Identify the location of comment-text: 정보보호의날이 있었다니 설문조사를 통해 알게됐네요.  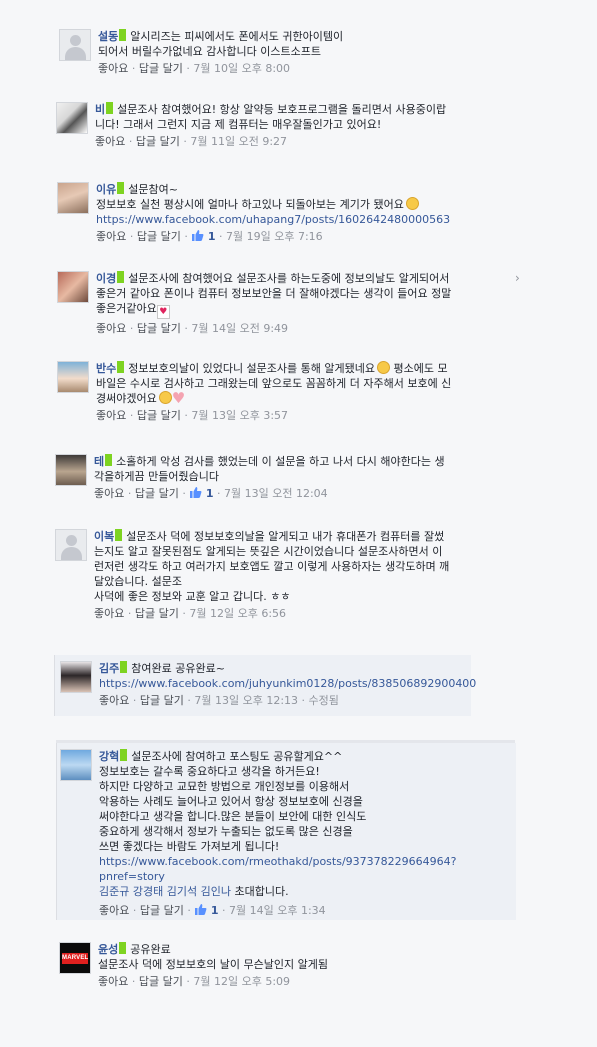
(251, 368).